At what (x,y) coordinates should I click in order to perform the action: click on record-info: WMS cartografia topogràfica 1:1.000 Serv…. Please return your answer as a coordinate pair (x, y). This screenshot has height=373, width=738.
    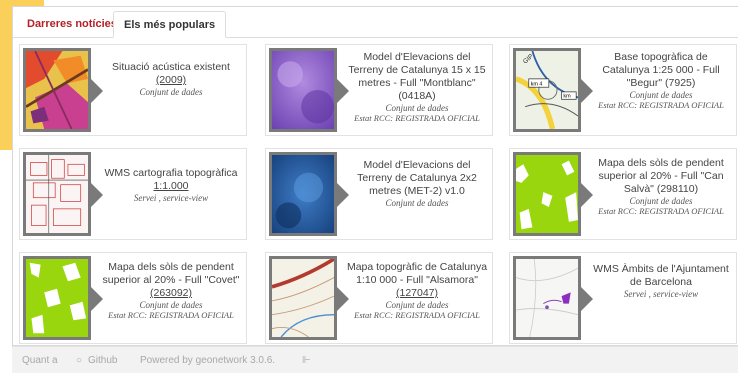
    Looking at the image, I should click on (171, 185).